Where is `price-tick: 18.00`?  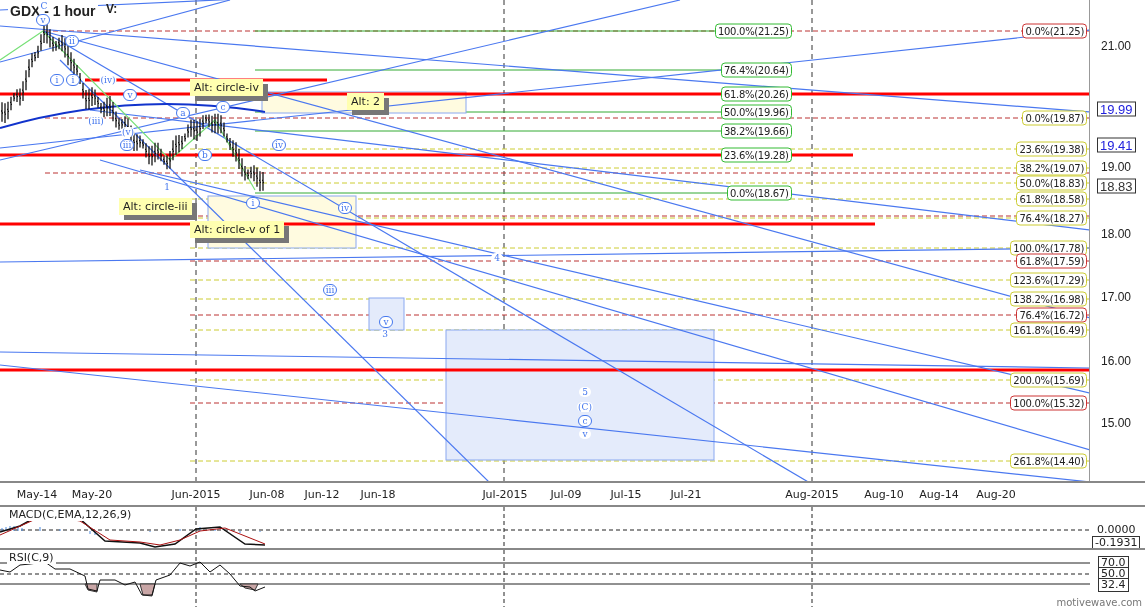 price-tick: 18.00 is located at coordinates (1116, 234).